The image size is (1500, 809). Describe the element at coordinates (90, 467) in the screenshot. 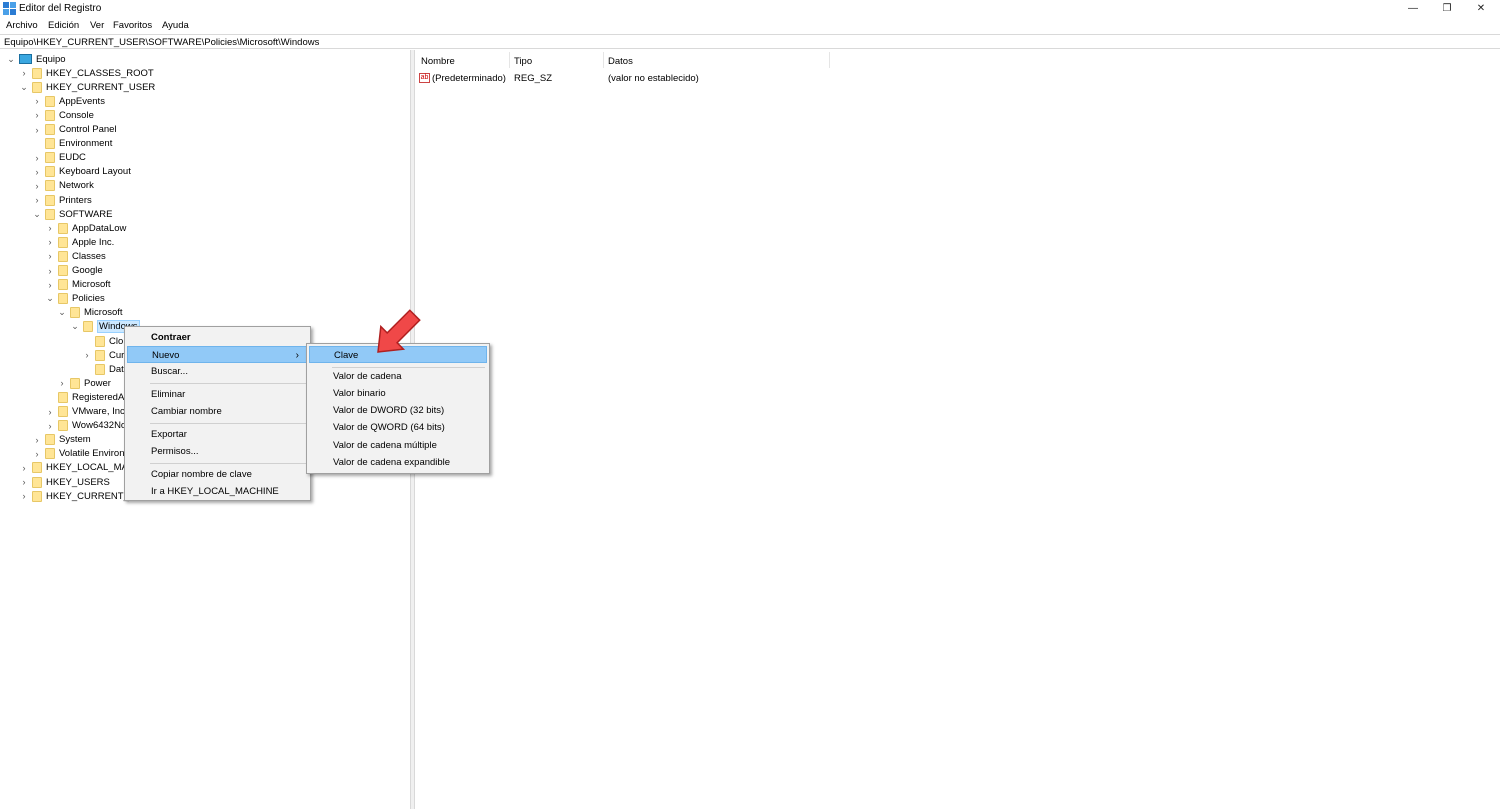

I see `tree-node-label: HKEY_LOCAL_MAC` at that location.